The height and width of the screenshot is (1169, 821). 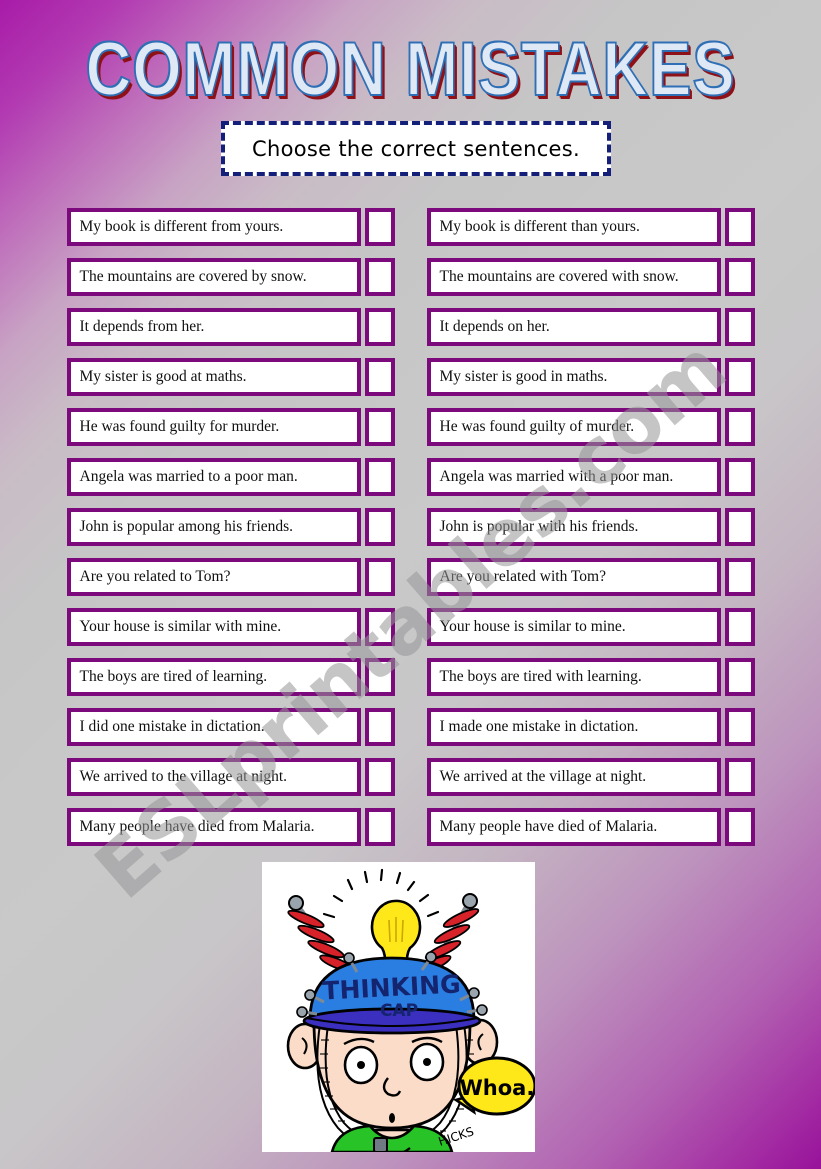 I want to click on page-title: COMMON MISTAKES, so click(x=410, y=70).